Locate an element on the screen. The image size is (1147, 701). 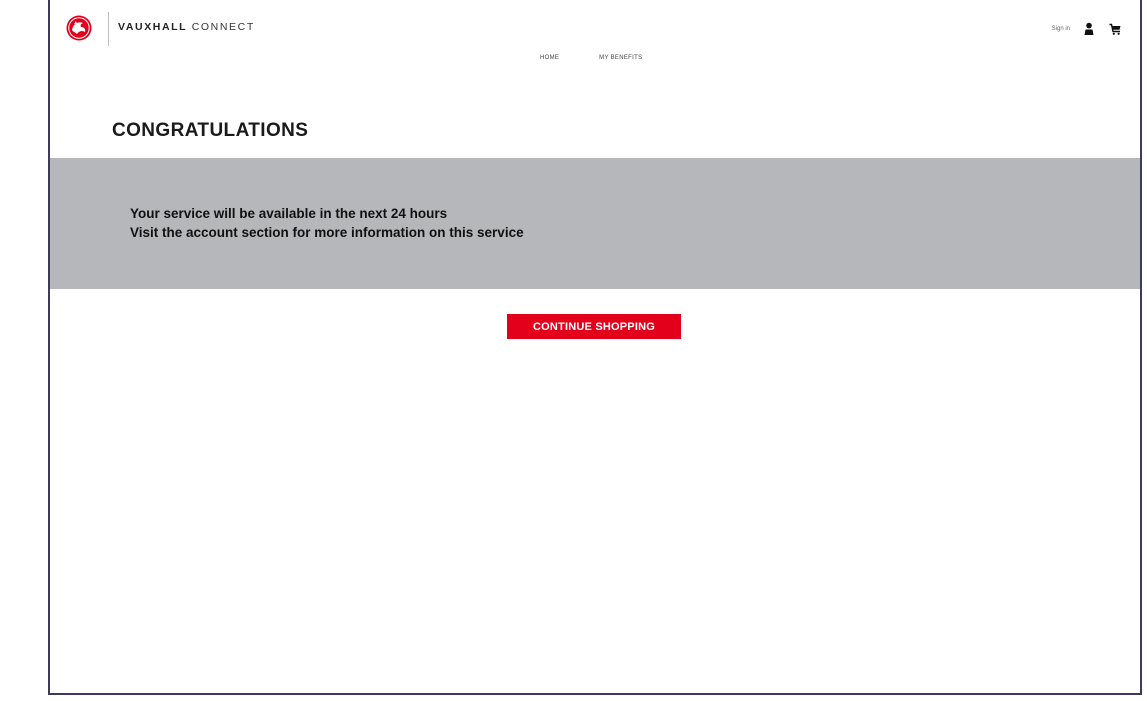
utility-nav: Sign in is located at coordinates (1087, 29).